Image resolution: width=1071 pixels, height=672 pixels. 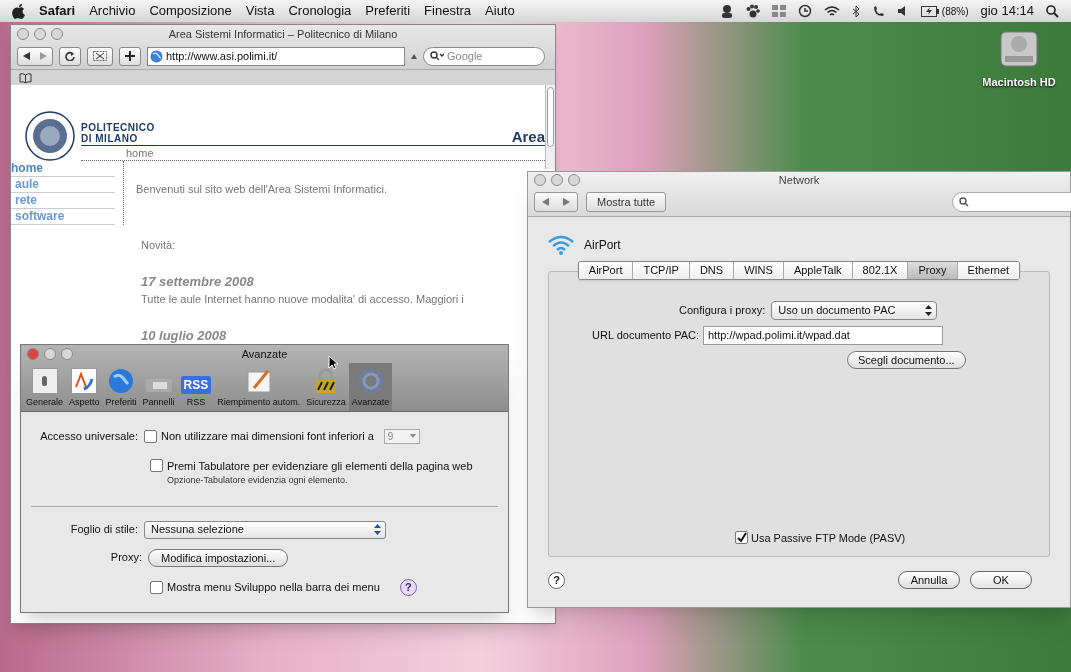 I want to click on tab: Ethernet, so click(x=988, y=270).